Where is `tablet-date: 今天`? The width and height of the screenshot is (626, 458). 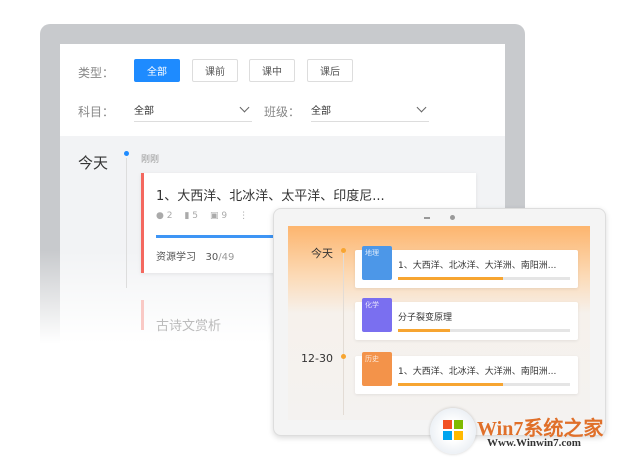
tablet-date: 今天 is located at coordinates (322, 253).